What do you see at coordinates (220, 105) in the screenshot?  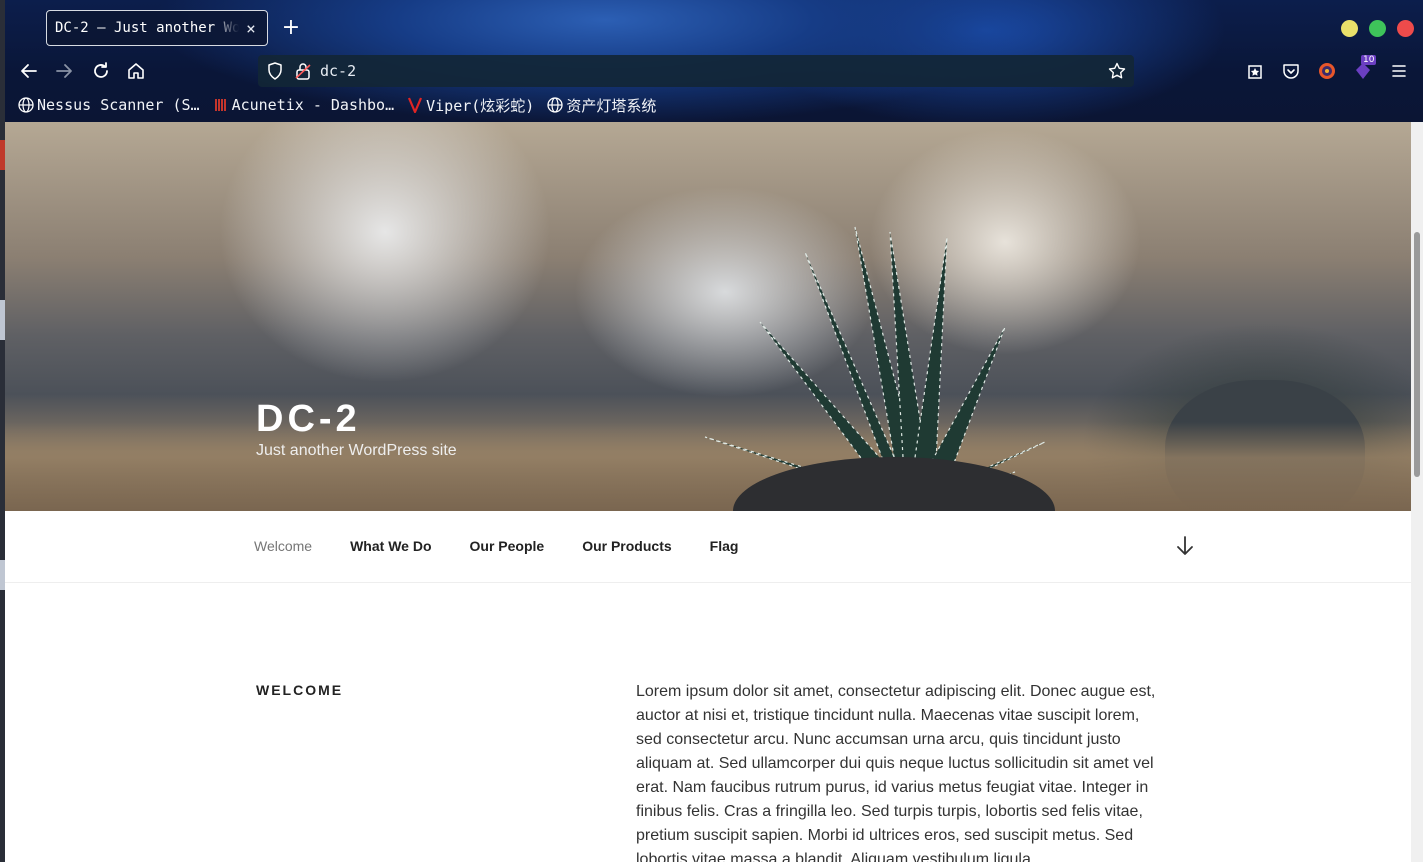 I see `acunetix-logo-icon` at bounding box center [220, 105].